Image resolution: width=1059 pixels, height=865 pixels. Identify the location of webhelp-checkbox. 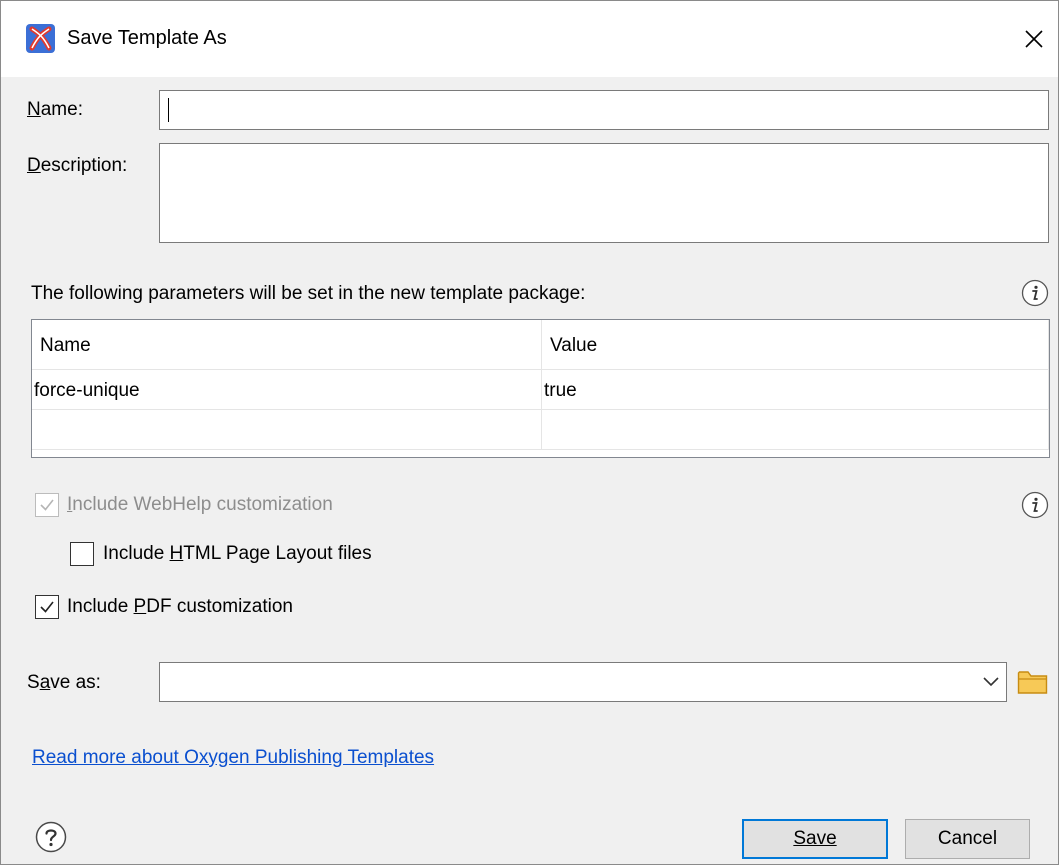
(47, 505).